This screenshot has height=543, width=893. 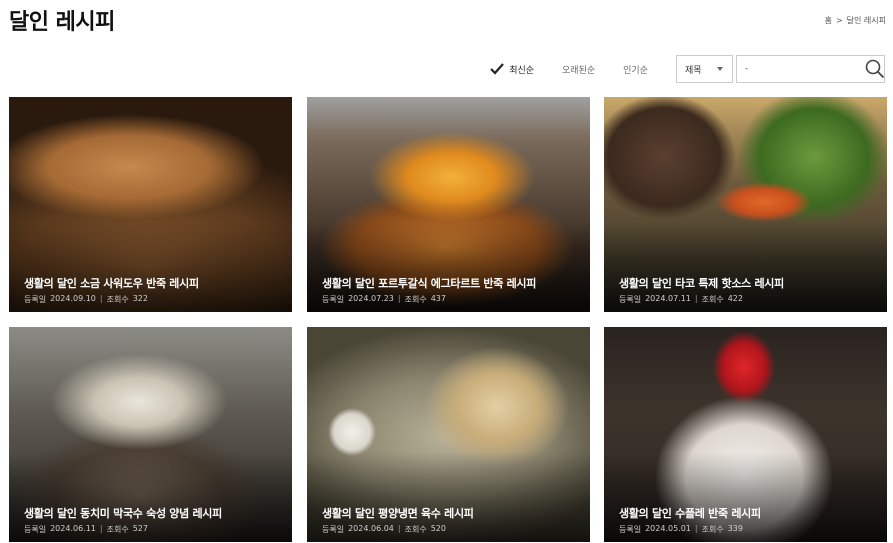 I want to click on recipe-views: 520, so click(x=438, y=528).